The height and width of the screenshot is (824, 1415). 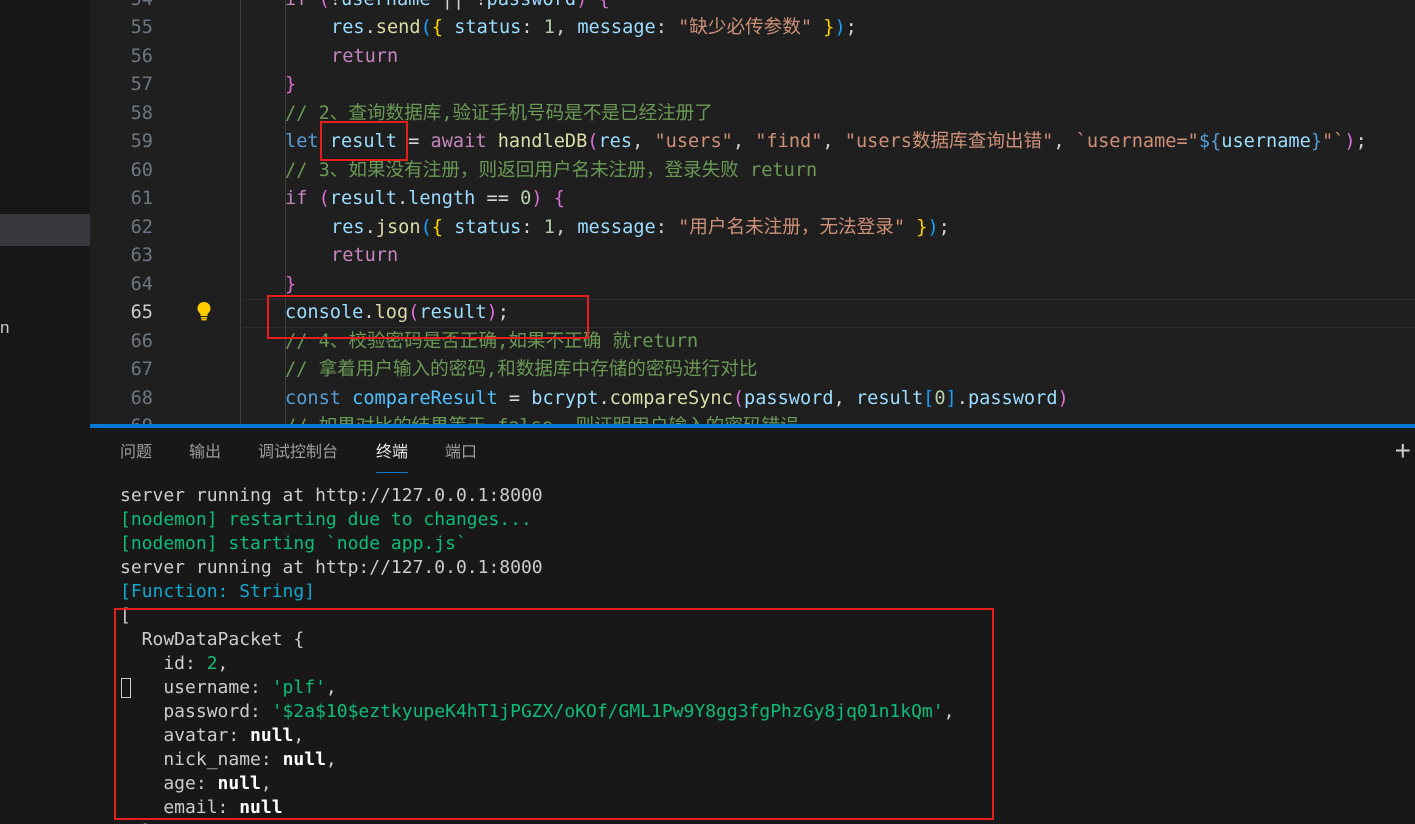 What do you see at coordinates (141, 113) in the screenshot?
I see `line-number: 58` at bounding box center [141, 113].